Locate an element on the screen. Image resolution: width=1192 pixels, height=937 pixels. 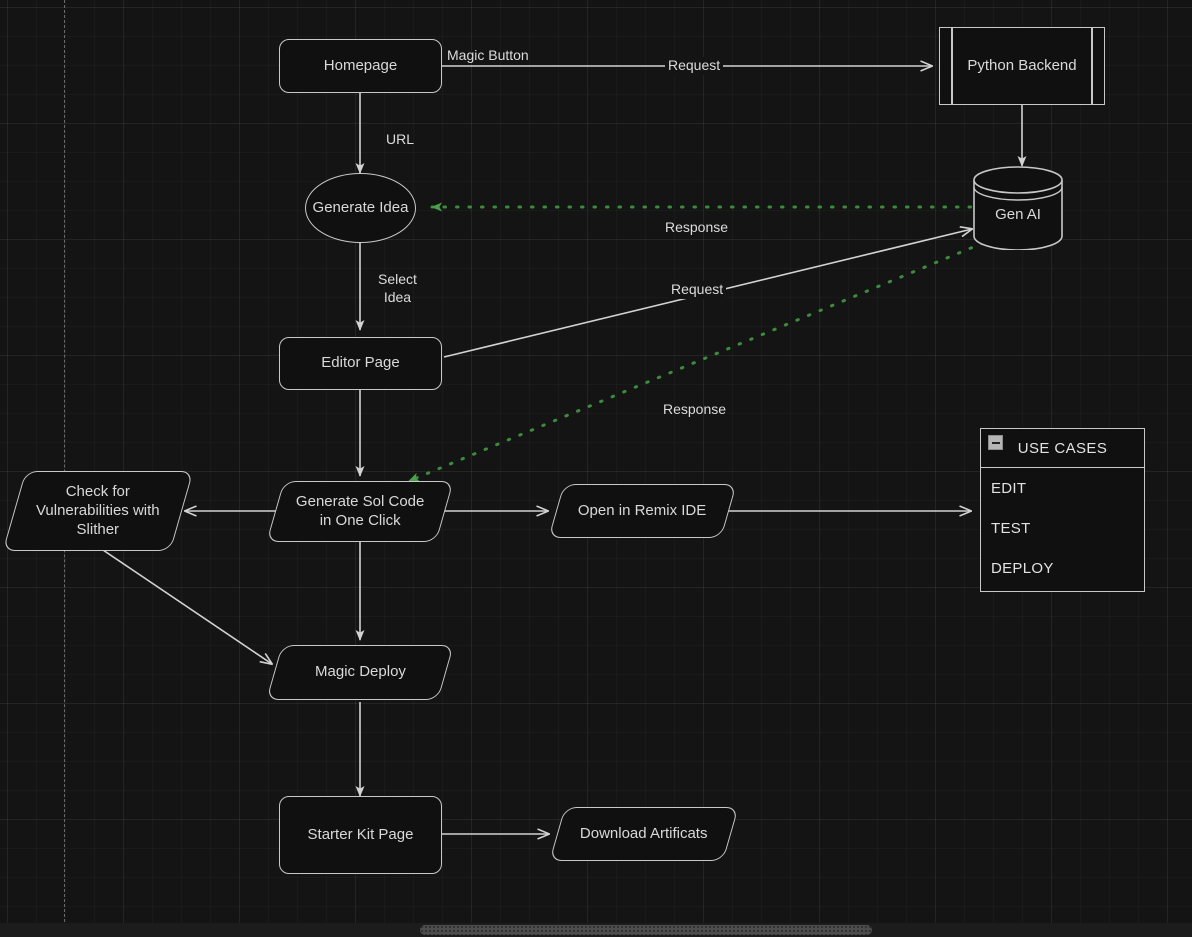
node-starter-kit-page: Starter Kit Page is located at coordinates (360, 835).